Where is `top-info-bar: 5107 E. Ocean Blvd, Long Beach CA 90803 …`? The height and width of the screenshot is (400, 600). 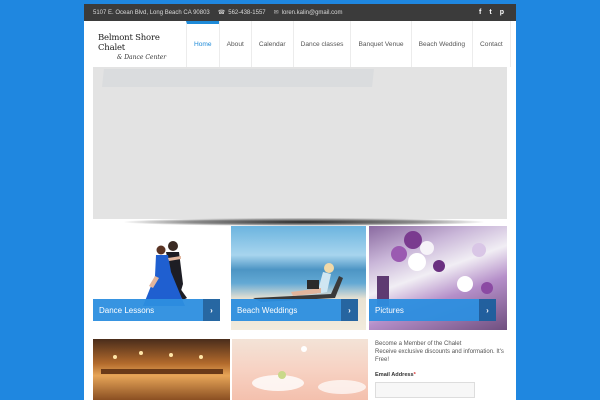
top-info-bar: 5107 E. Ocean Blvd, Long Beach CA 90803 … is located at coordinates (300, 12).